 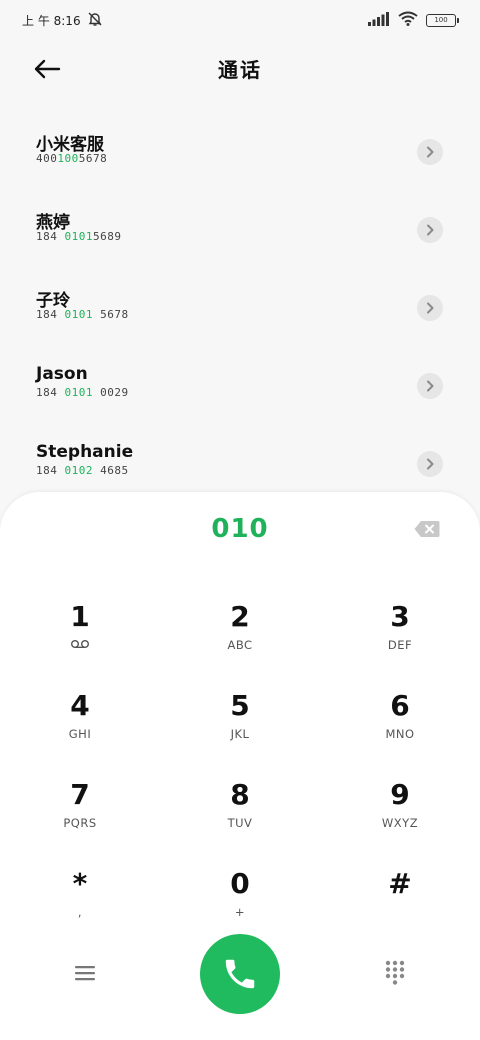 What do you see at coordinates (85, 452) in the screenshot?
I see `contact-name: Stephanie` at bounding box center [85, 452].